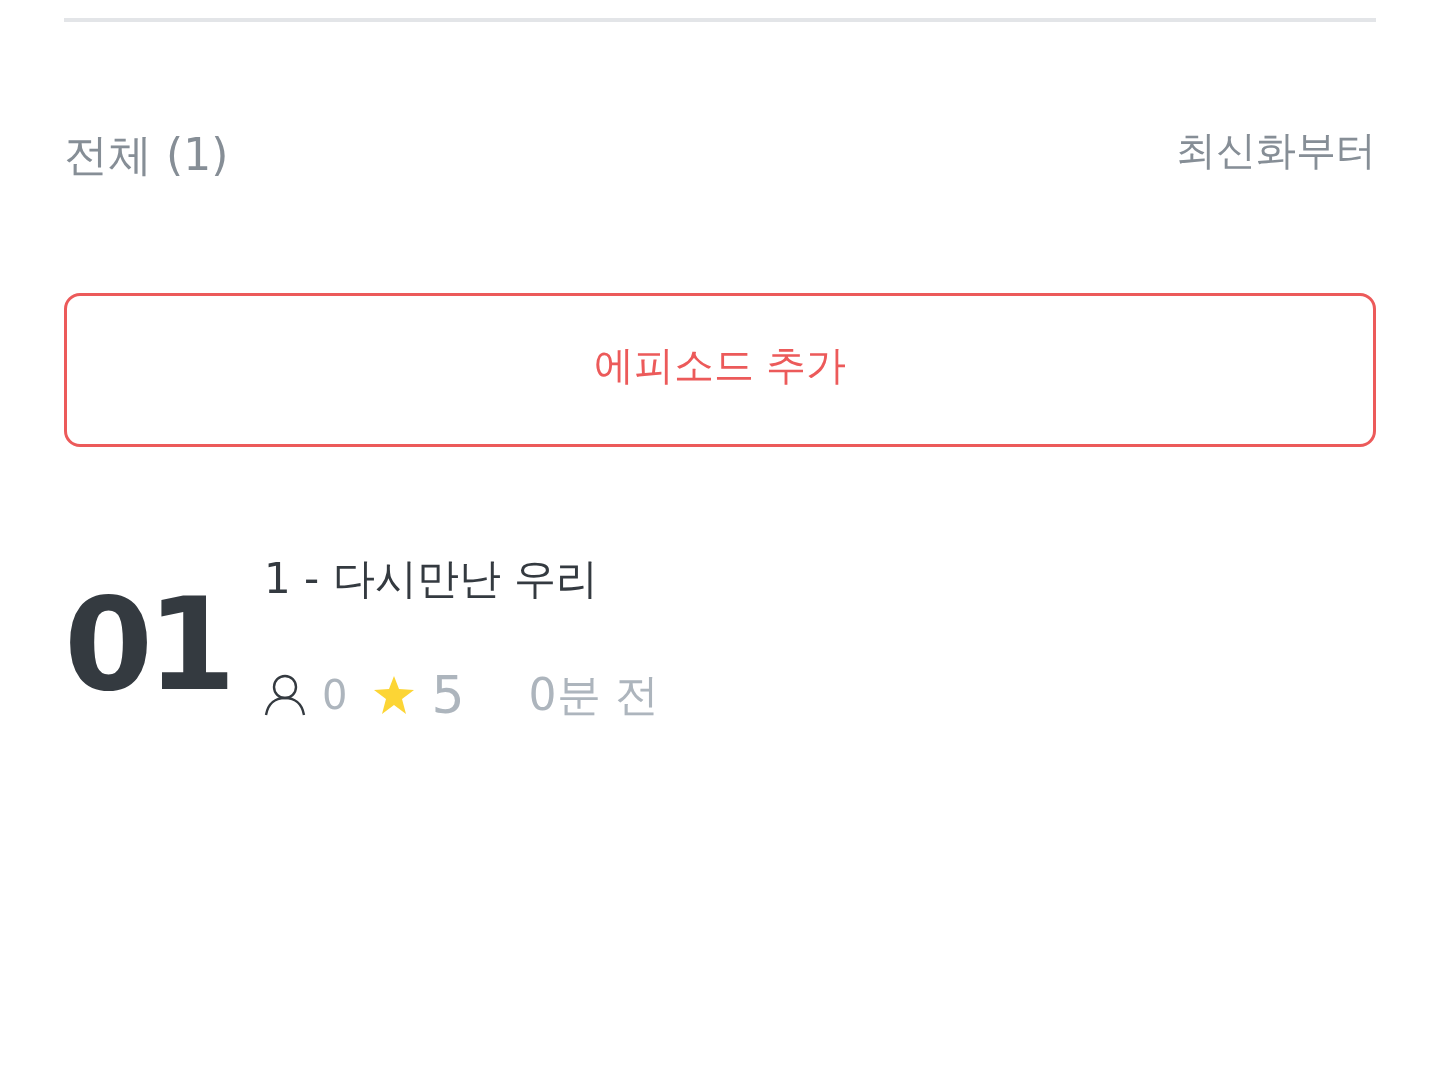 Image resolution: width=1440 pixels, height=1080 pixels. What do you see at coordinates (593, 694) in the screenshot?
I see `upload-time: 0분 전` at bounding box center [593, 694].